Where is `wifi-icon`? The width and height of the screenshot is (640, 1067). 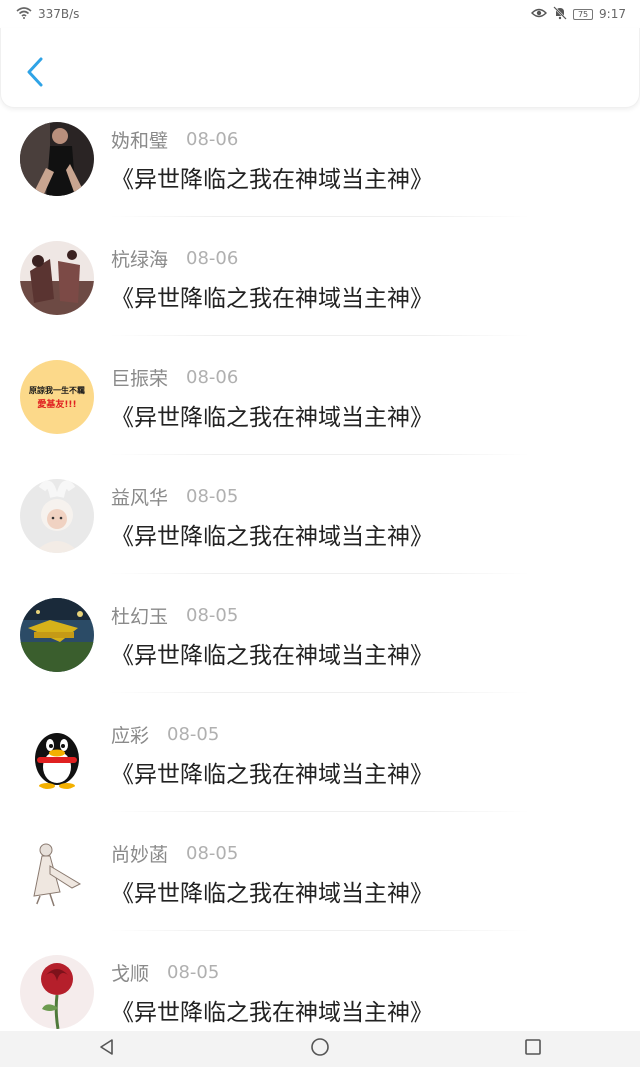 wifi-icon is located at coordinates (24, 14).